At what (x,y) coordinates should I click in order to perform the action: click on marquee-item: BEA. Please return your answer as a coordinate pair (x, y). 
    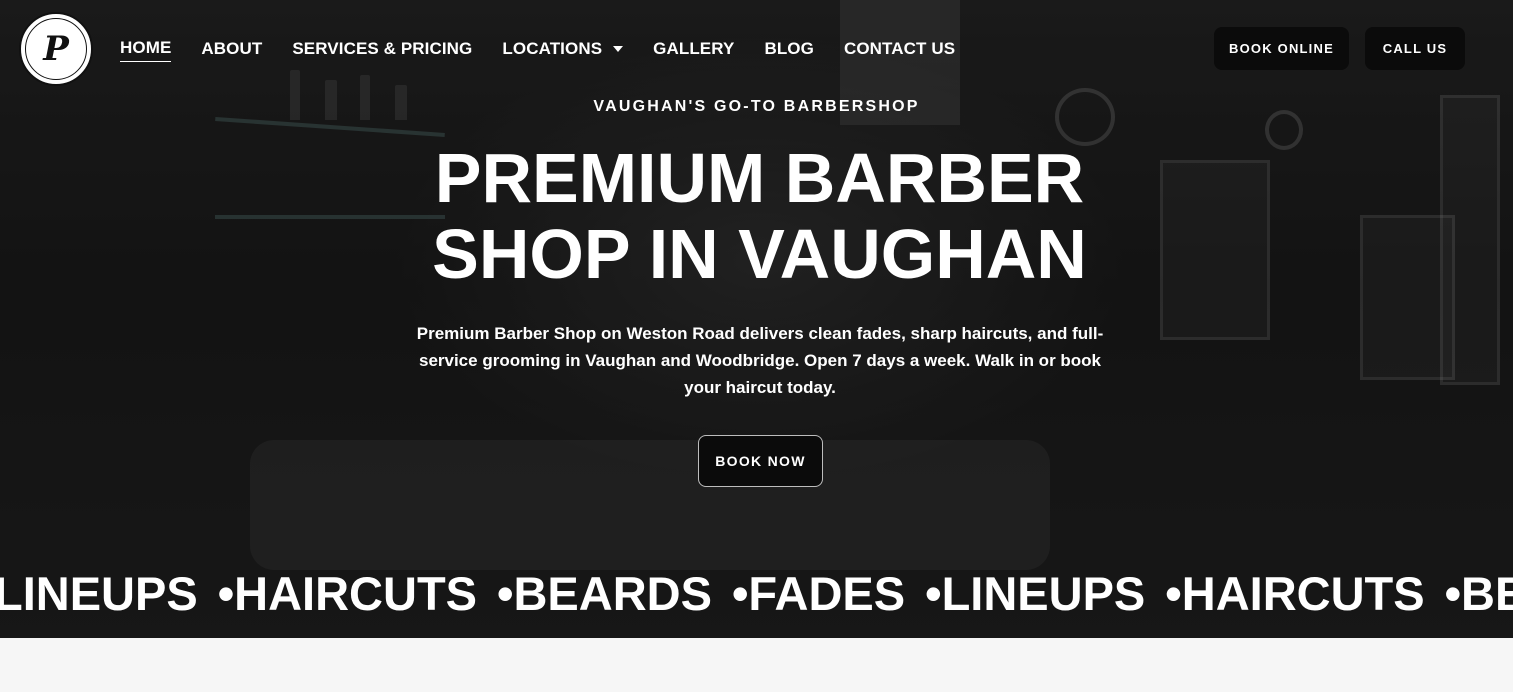
    Looking at the image, I should click on (1487, 593).